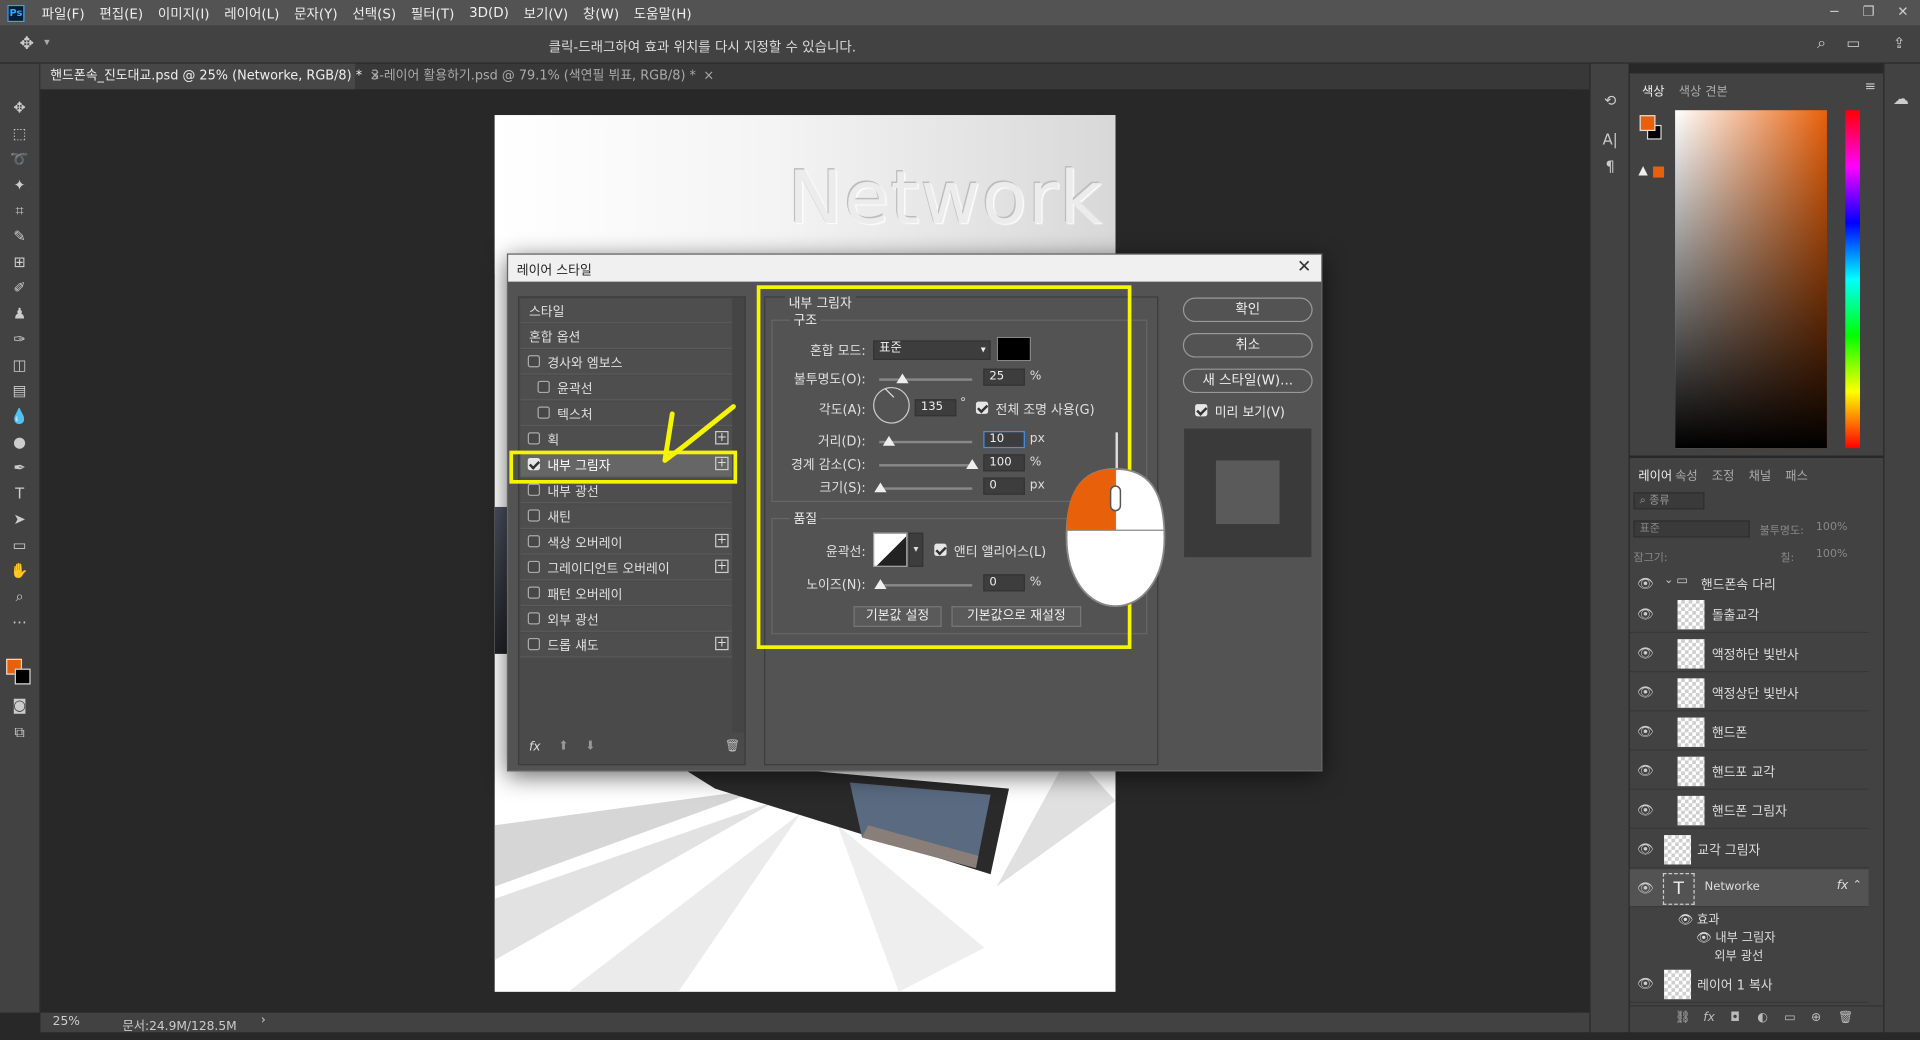 Image resolution: width=1920 pixels, height=1040 pixels. What do you see at coordinates (738, 515) in the screenshot?
I see `scrollbar` at bounding box center [738, 515].